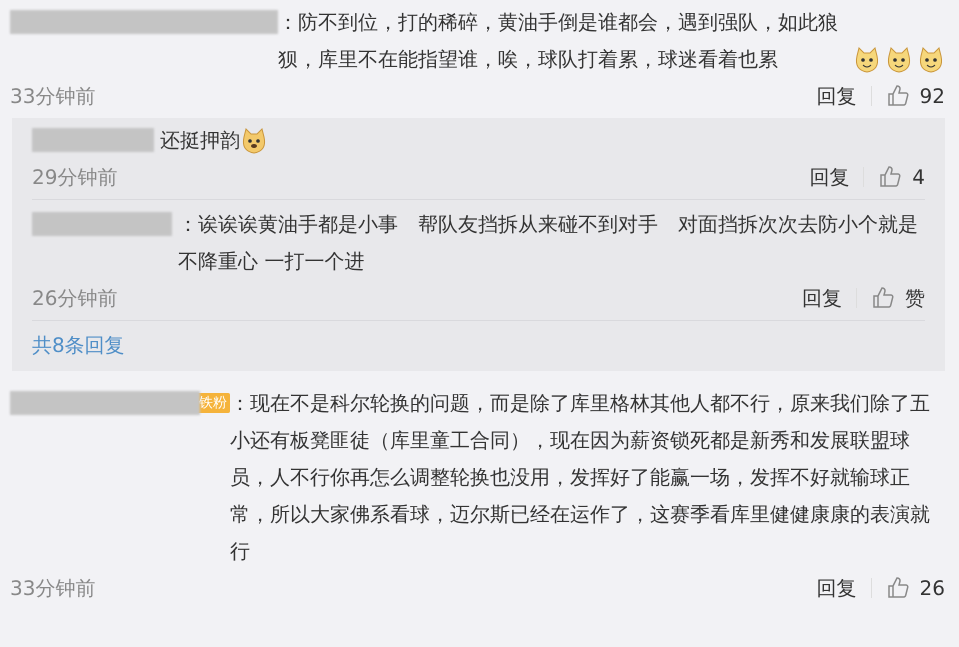 Image resolution: width=959 pixels, height=647 pixels. Describe the element at coordinates (918, 177) in the screenshot. I see `like-count: 4` at that location.